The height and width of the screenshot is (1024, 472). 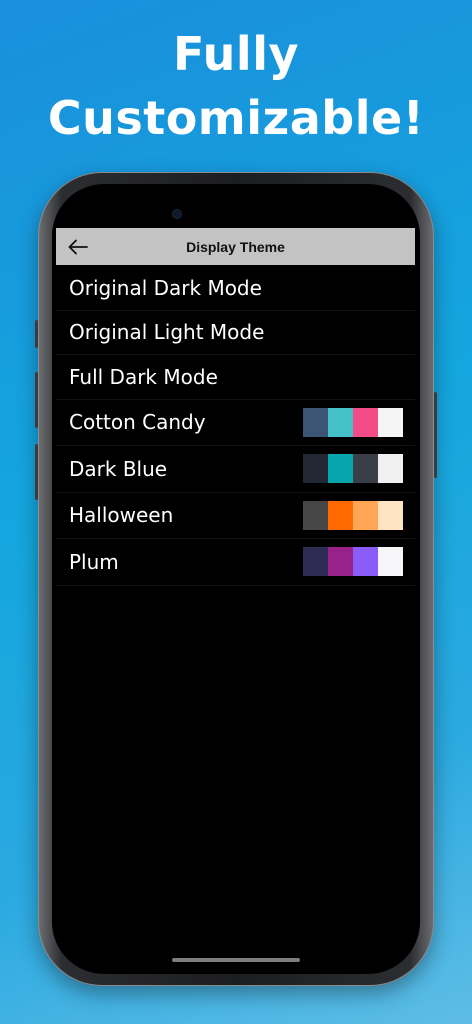 What do you see at coordinates (236, 86) in the screenshot?
I see `promo-headline: Fully Customizable!` at bounding box center [236, 86].